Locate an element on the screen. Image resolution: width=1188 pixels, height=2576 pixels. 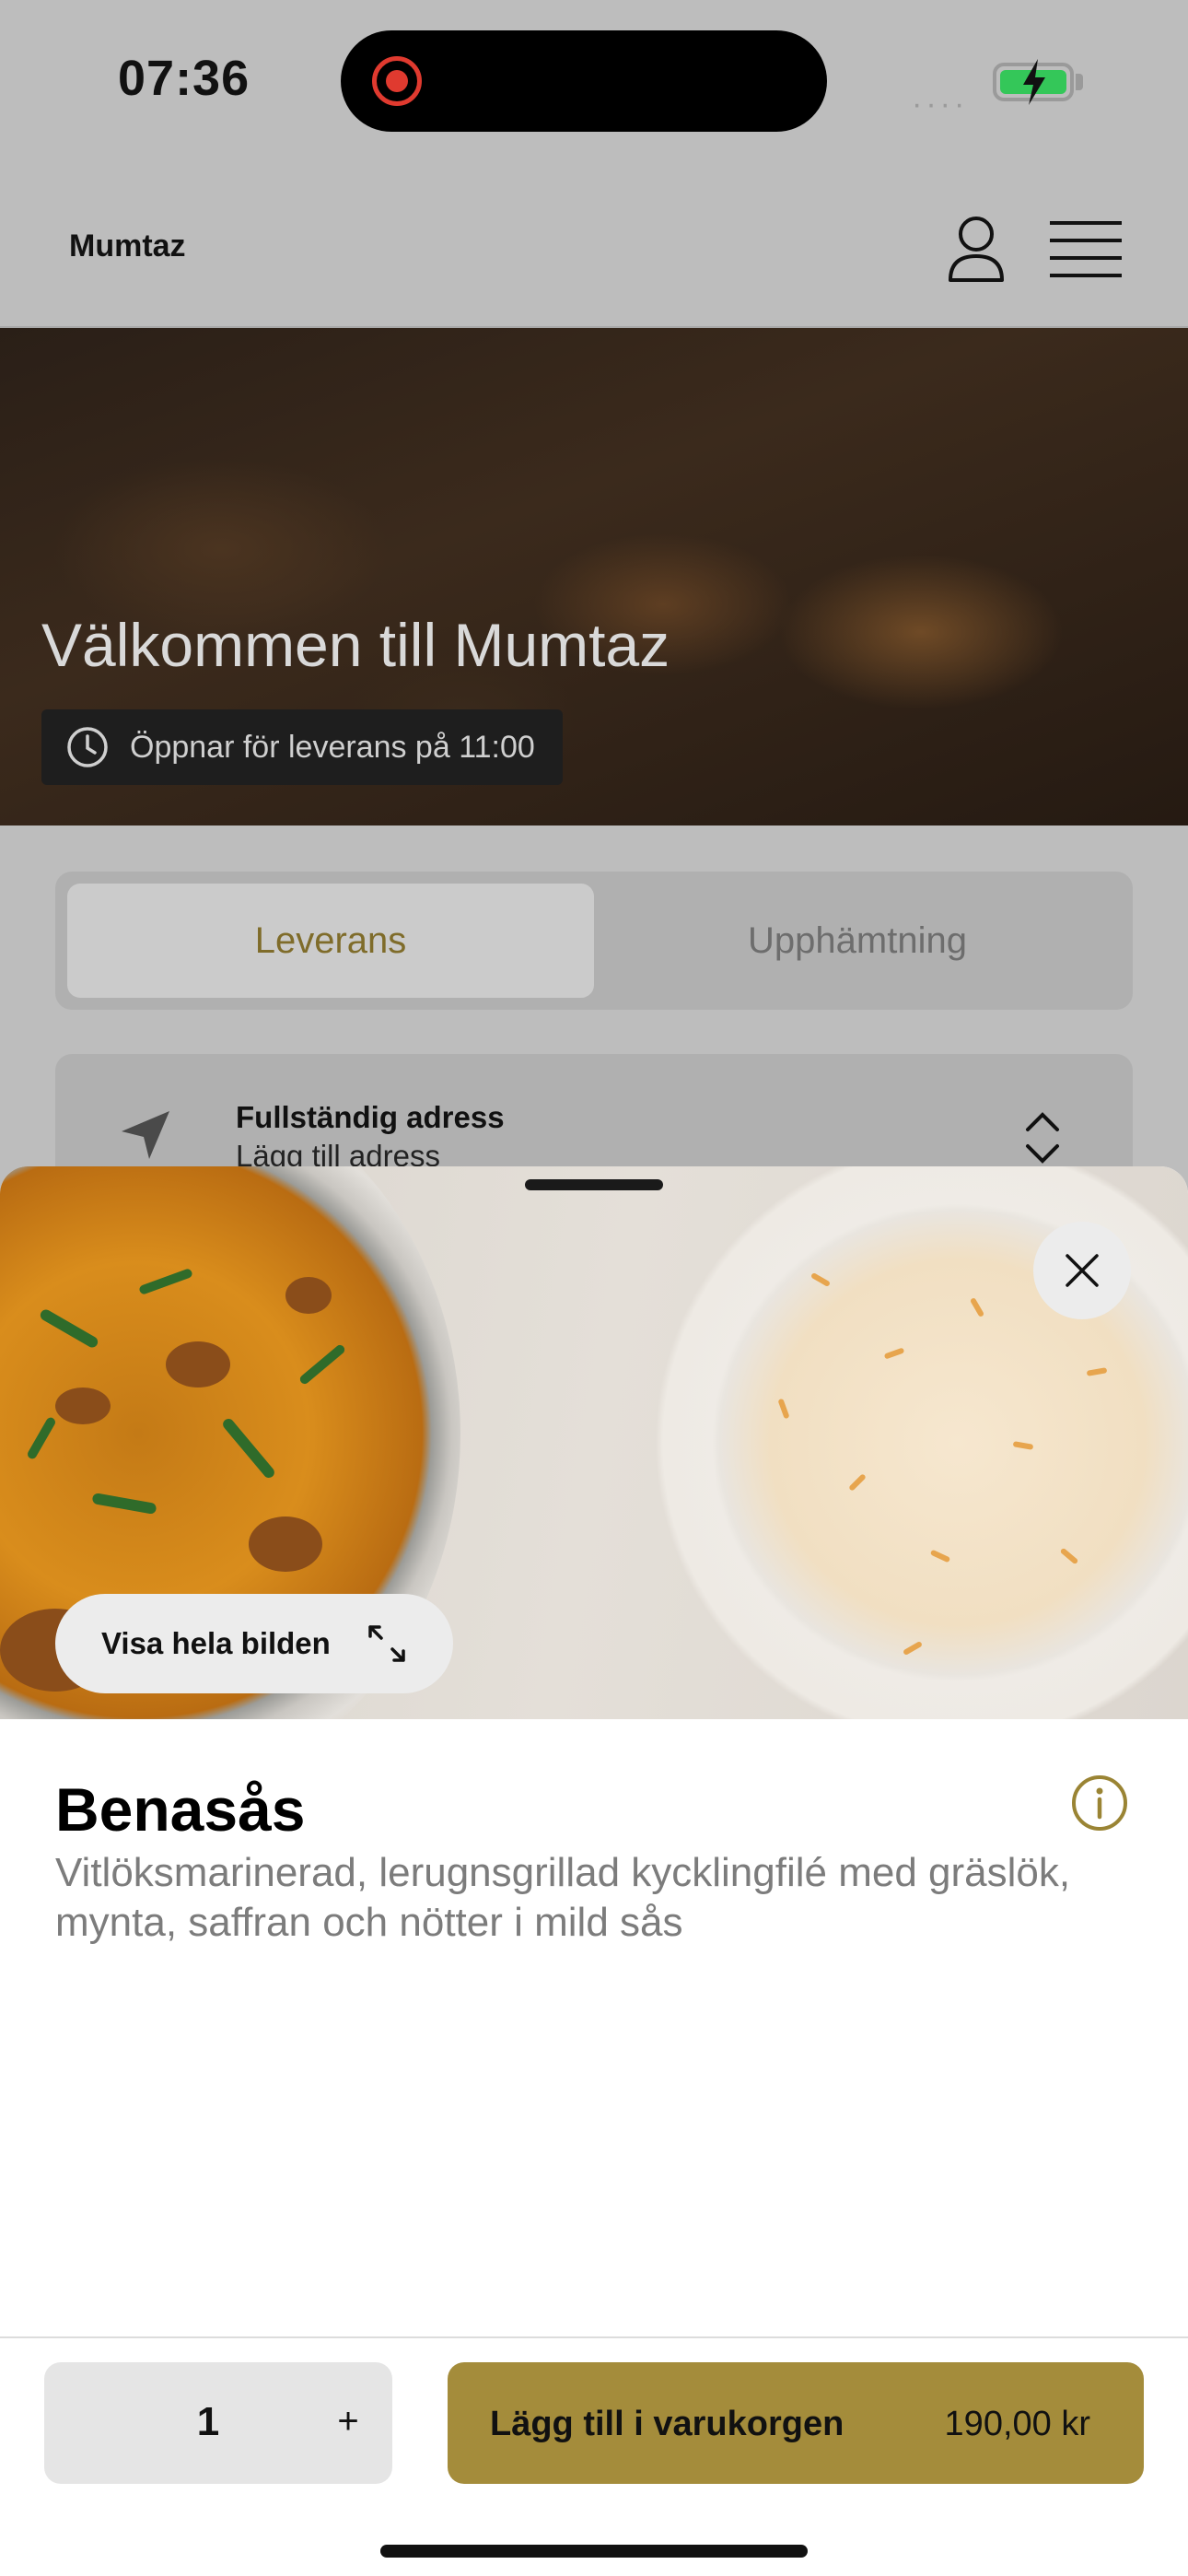
recording-icon is located at coordinates (397, 81).